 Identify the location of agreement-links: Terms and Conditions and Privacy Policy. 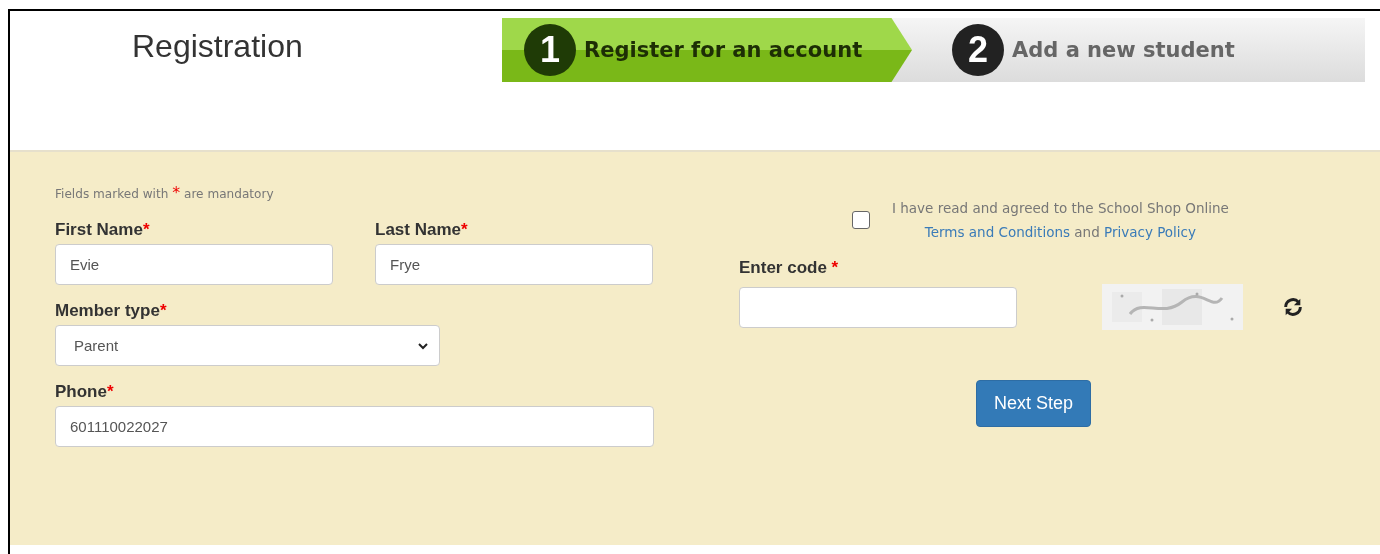
(1060, 232).